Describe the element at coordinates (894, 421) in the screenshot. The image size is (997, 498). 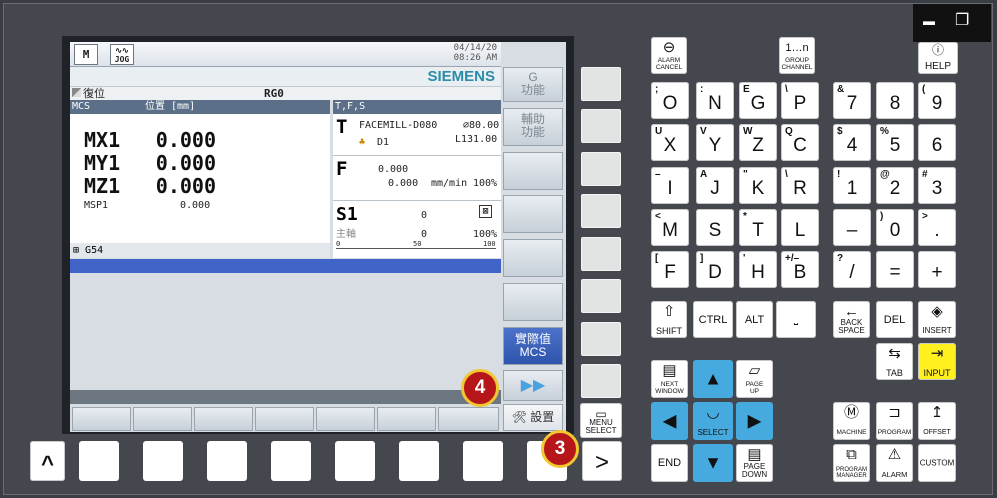
I see `program-key: ⊐ PROGRAM` at that location.